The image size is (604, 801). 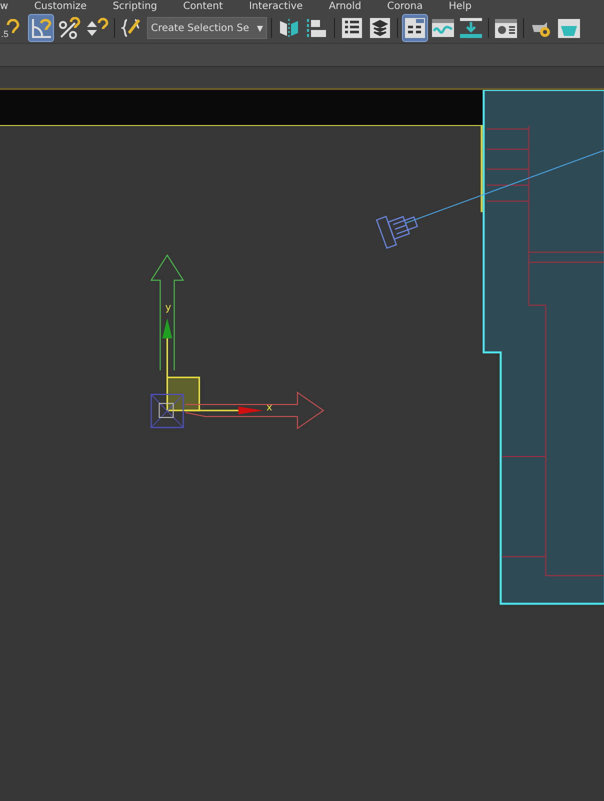 What do you see at coordinates (60, 6) in the screenshot?
I see `menu-item: Customize` at bounding box center [60, 6].